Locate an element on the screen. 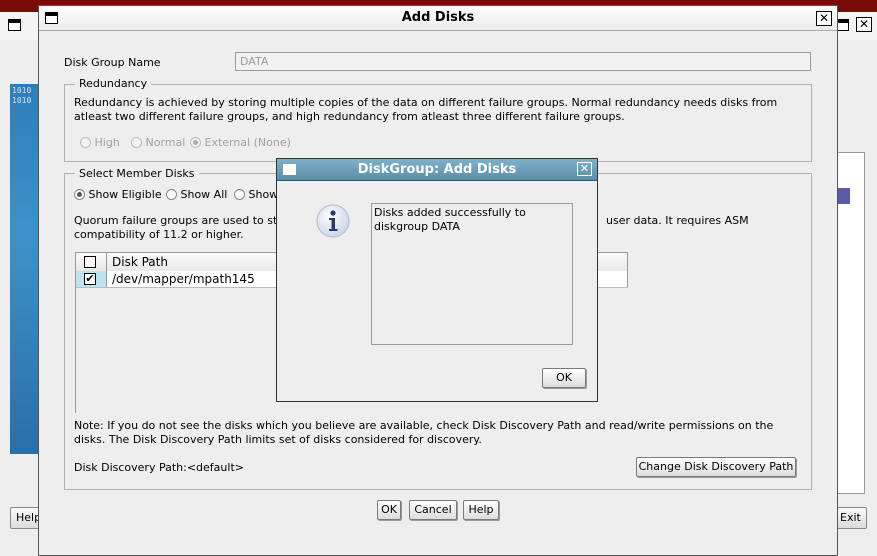 The image size is (877, 556). ok-button: OK is located at coordinates (389, 510).